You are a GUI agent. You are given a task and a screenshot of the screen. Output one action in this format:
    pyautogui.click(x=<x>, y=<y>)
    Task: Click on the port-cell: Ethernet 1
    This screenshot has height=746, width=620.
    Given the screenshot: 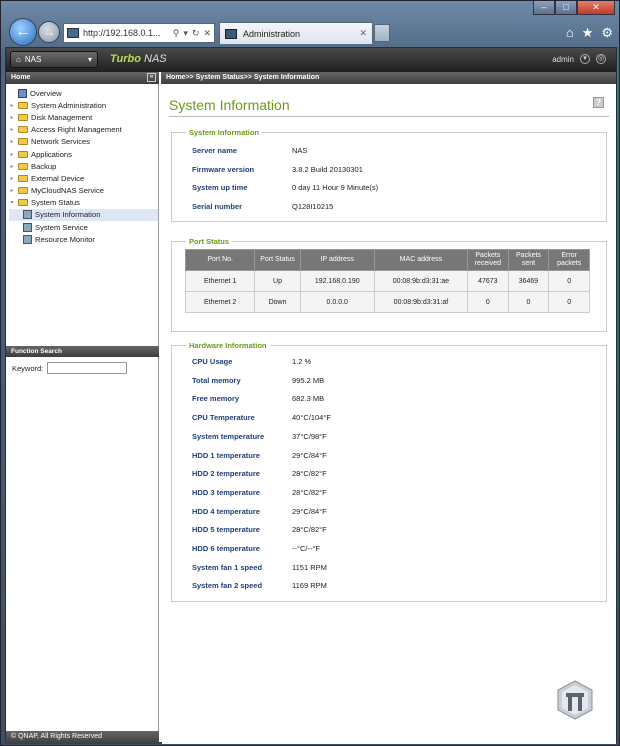 What is the action you would take?
    pyautogui.click(x=220, y=281)
    